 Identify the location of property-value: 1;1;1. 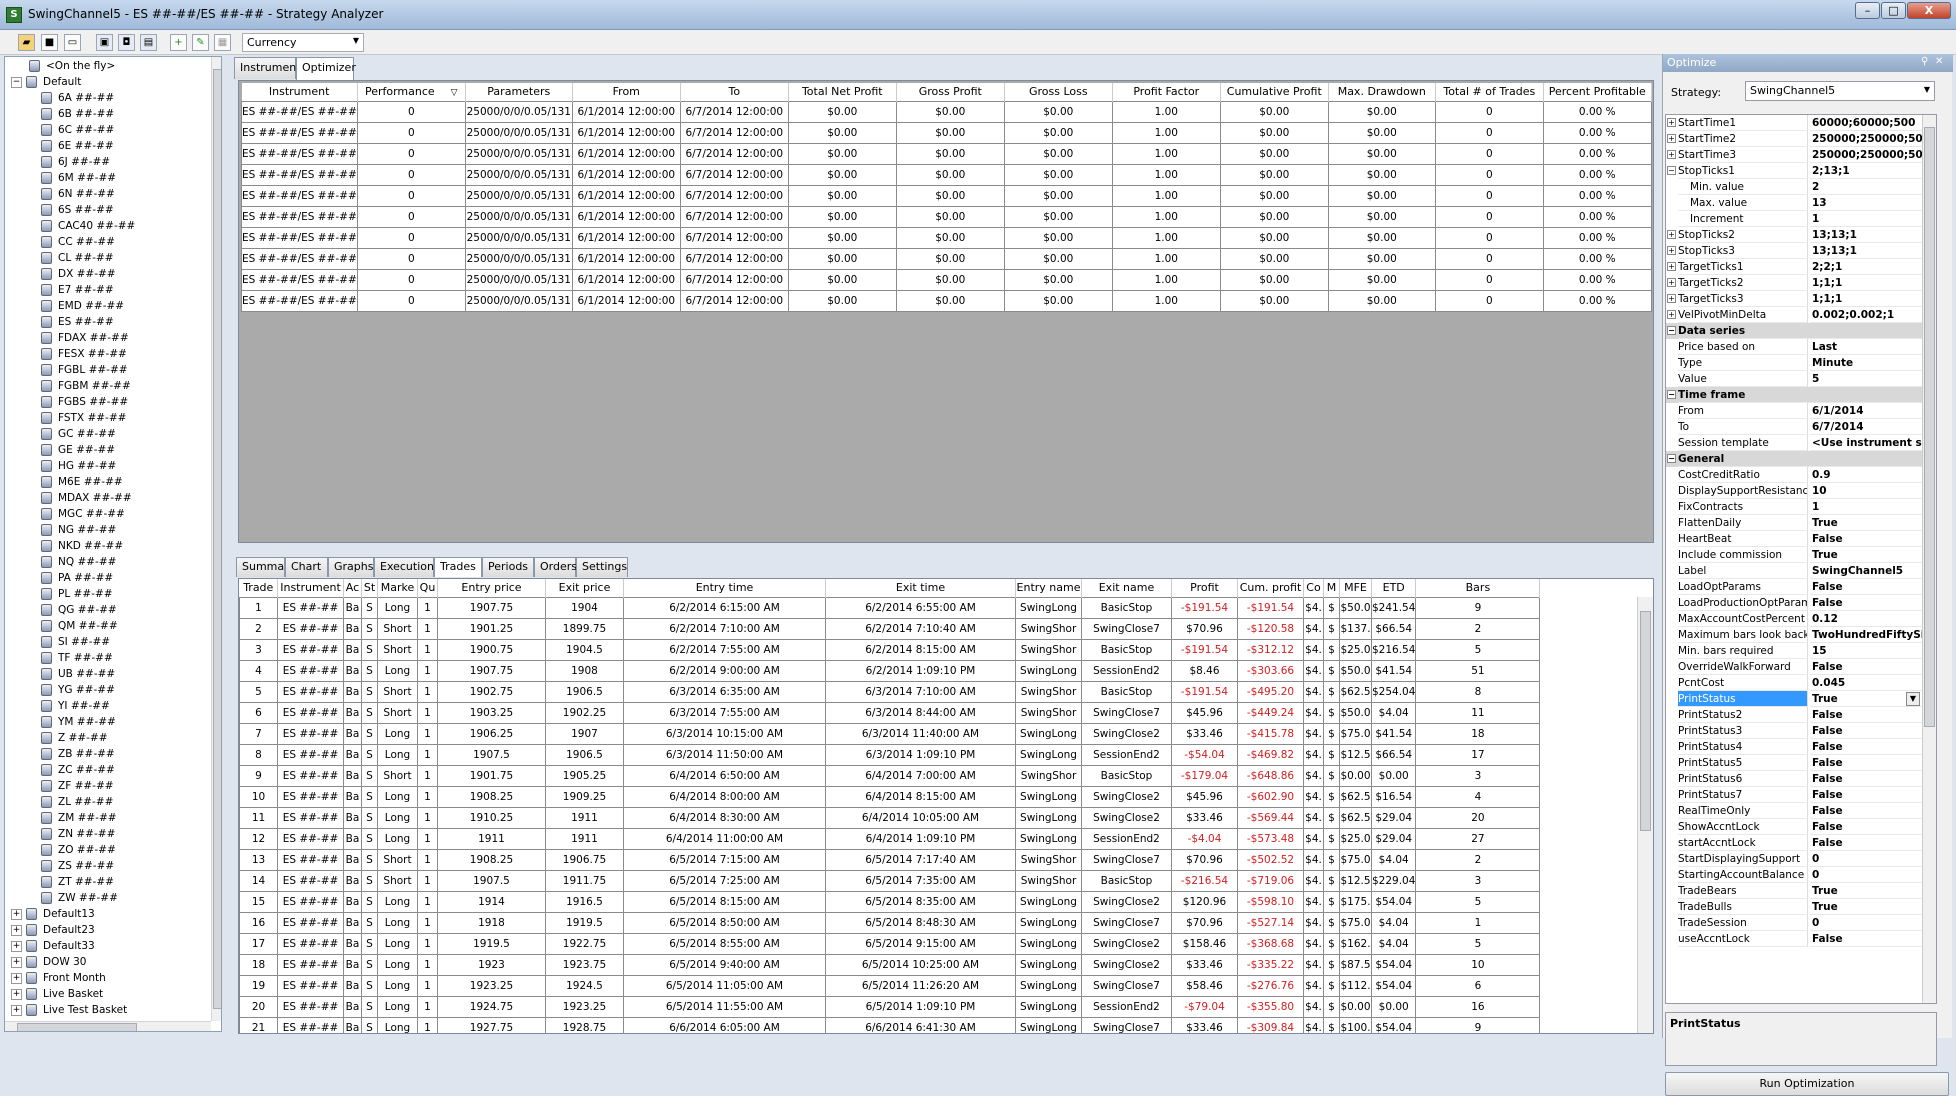
(1873, 283).